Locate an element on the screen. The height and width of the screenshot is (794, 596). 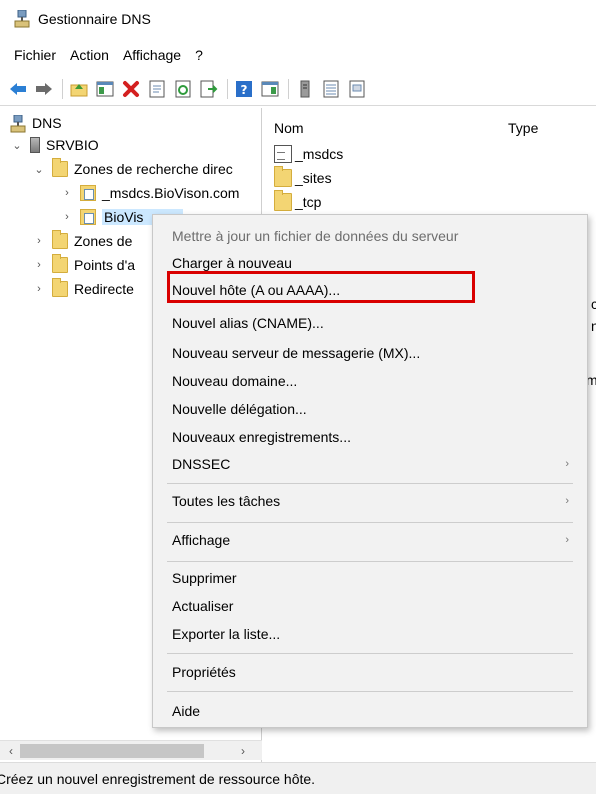
menu-item-label: Affichage is located at coordinates (201, 540).